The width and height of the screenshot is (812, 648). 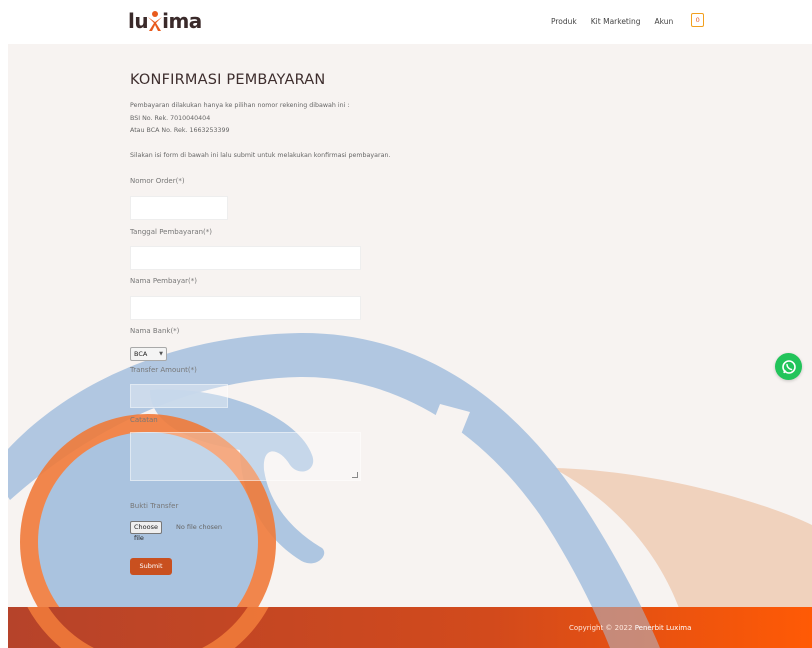 I want to click on transfer-amount-input, so click(x=179, y=396).